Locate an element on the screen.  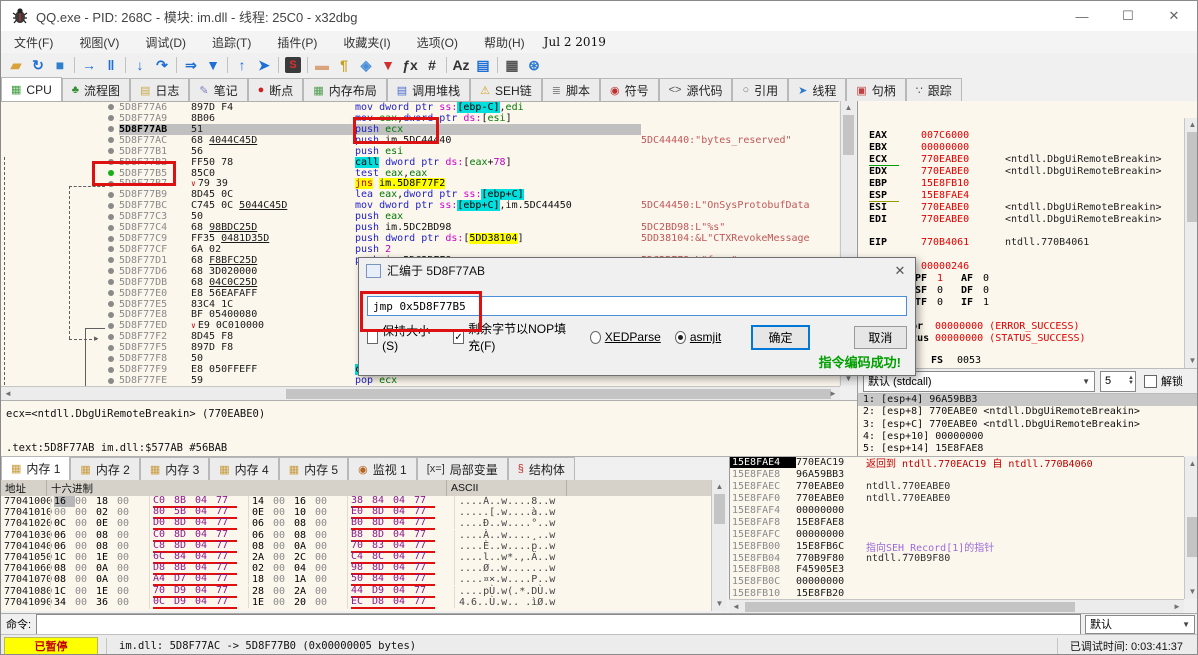
case-icon: Az is located at coordinates (461, 65).